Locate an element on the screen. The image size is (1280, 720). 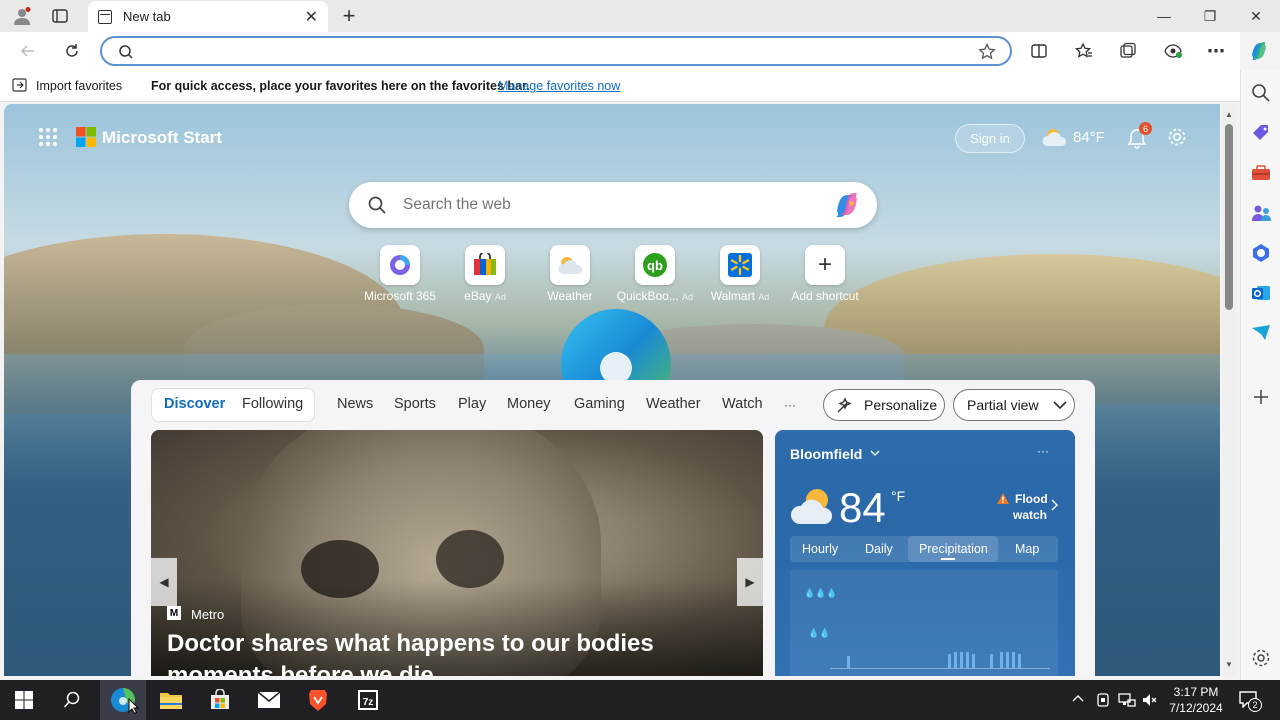
location-chevron-icon is located at coordinates (875, 453).